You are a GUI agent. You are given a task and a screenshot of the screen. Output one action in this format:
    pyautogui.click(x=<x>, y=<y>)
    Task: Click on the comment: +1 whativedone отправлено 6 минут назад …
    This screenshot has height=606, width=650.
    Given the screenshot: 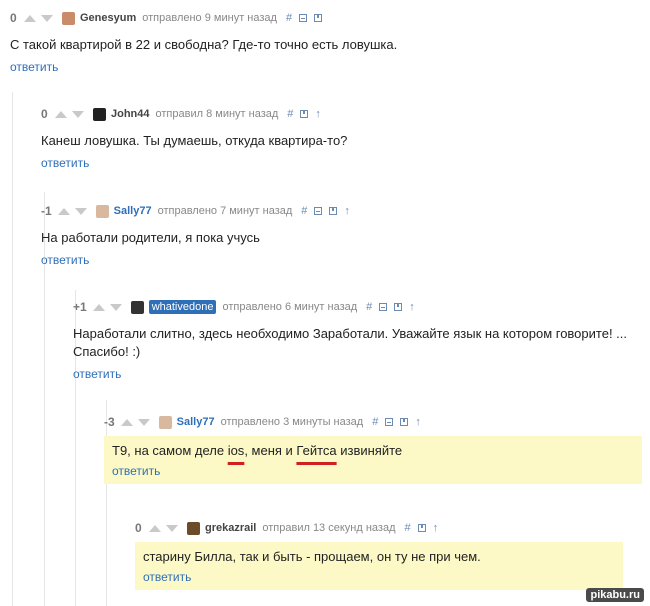 What is the action you would take?
    pyautogui.click(x=353, y=340)
    